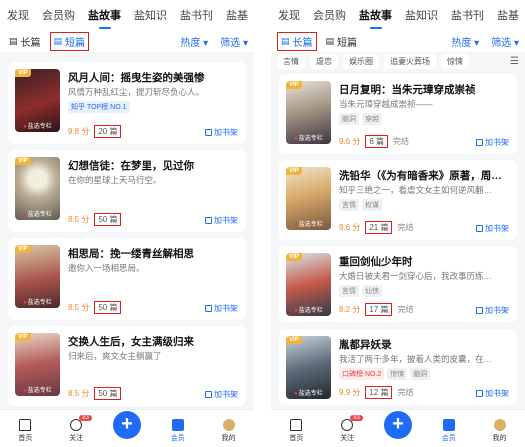  What do you see at coordinates (499, 438) in the screenshot?
I see `nav-me-label: 我的` at bounding box center [499, 438].